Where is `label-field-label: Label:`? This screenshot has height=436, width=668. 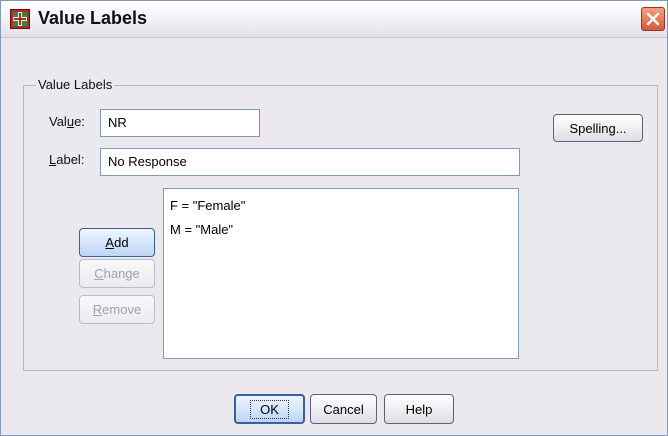 label-field-label: Label: is located at coordinates (67, 159).